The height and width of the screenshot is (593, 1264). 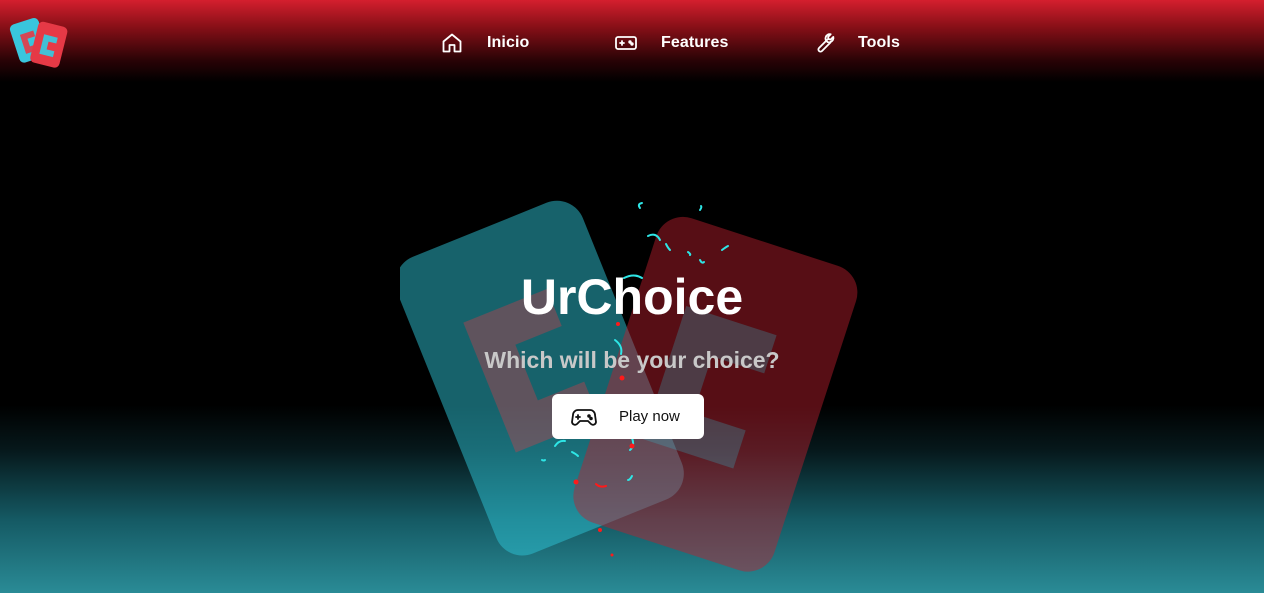 I want to click on home-icon, so click(x=452, y=43).